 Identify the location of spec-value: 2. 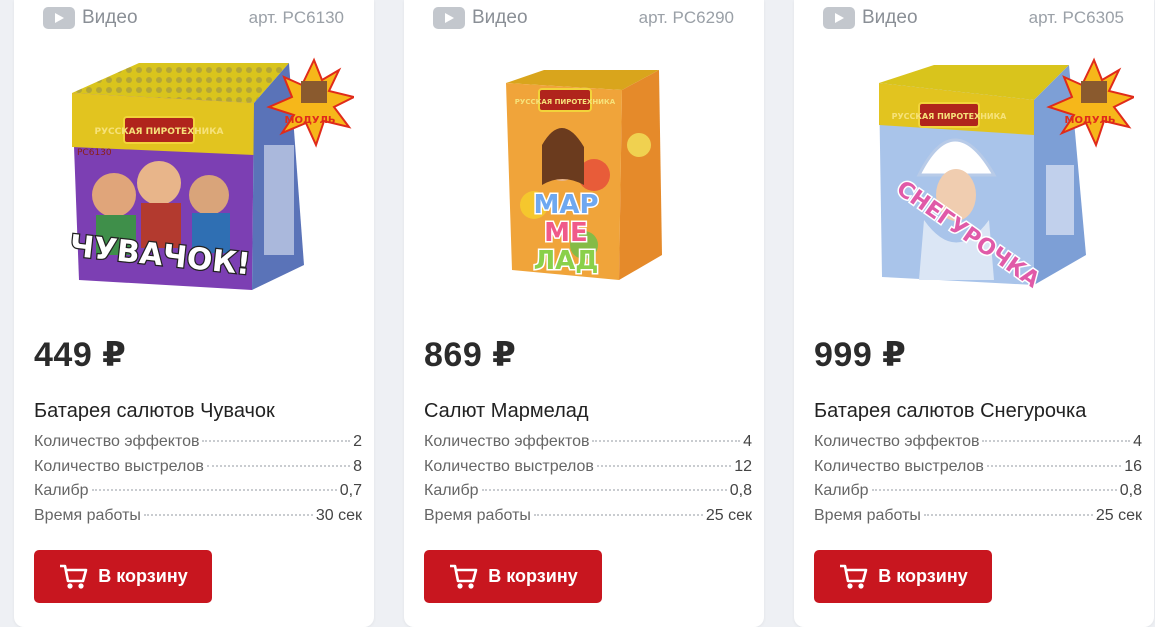
(357, 441).